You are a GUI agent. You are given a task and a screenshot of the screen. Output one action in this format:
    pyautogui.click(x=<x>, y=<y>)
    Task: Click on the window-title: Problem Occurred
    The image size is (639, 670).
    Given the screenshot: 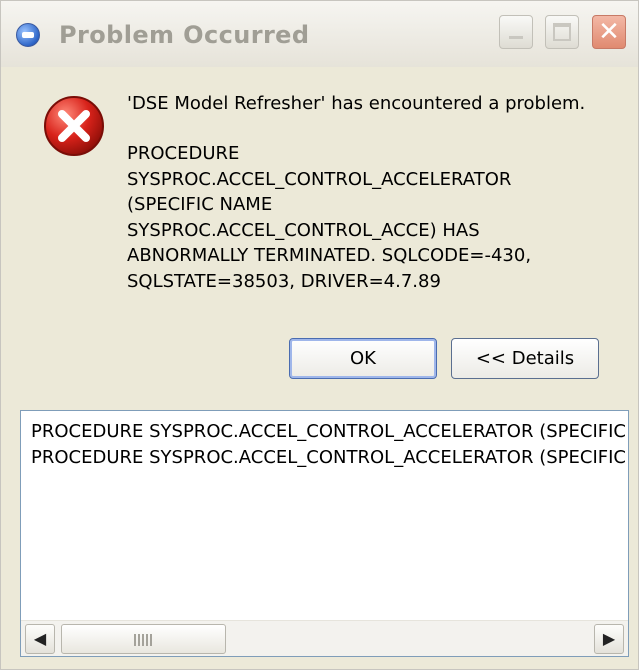 What is the action you would take?
    pyautogui.click(x=184, y=35)
    